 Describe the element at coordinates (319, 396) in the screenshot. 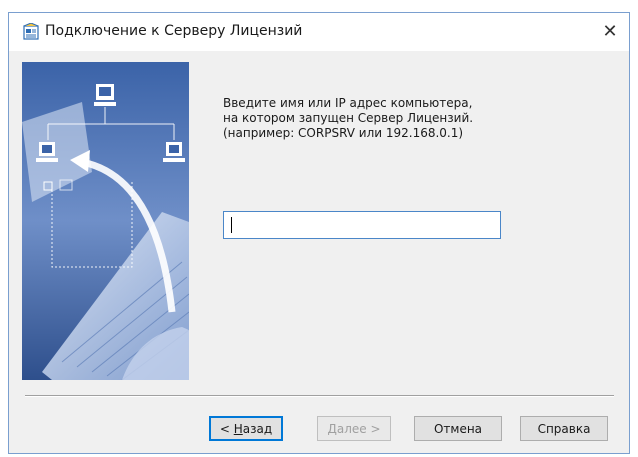

I see `separator` at that location.